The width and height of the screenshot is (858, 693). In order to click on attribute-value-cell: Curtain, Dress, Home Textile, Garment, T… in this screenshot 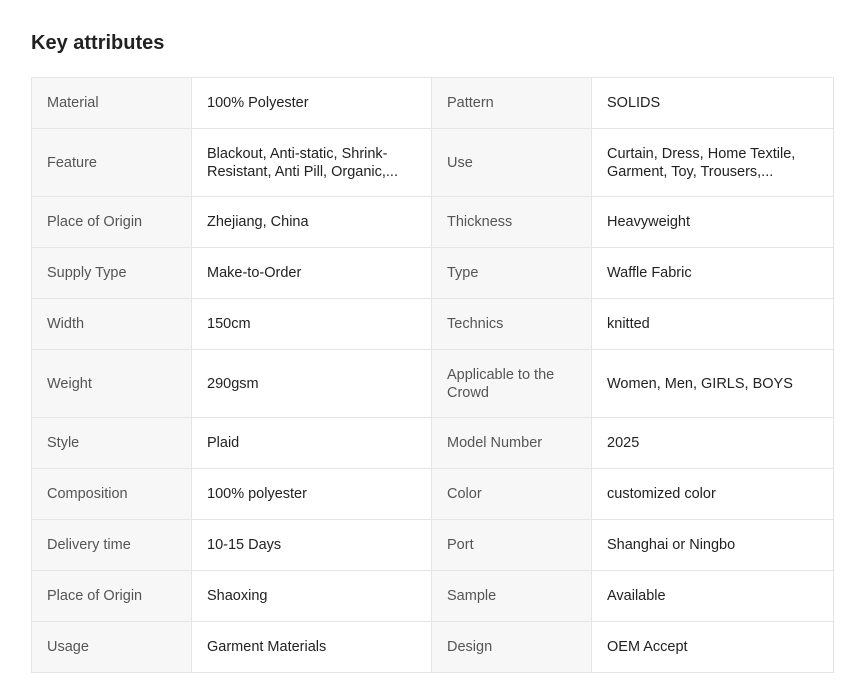, I will do `click(712, 162)`.